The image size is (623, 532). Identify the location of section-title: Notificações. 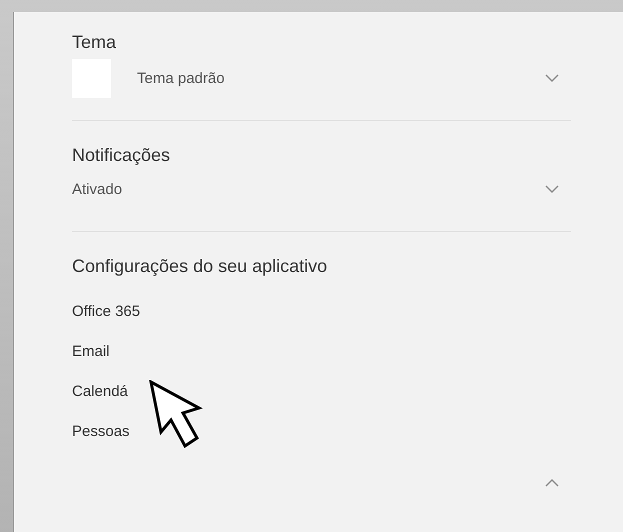
(122, 155).